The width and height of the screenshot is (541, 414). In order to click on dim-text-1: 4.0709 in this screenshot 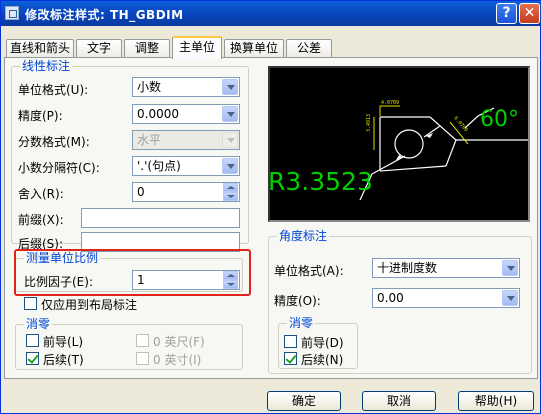, I will do `click(390, 103)`.